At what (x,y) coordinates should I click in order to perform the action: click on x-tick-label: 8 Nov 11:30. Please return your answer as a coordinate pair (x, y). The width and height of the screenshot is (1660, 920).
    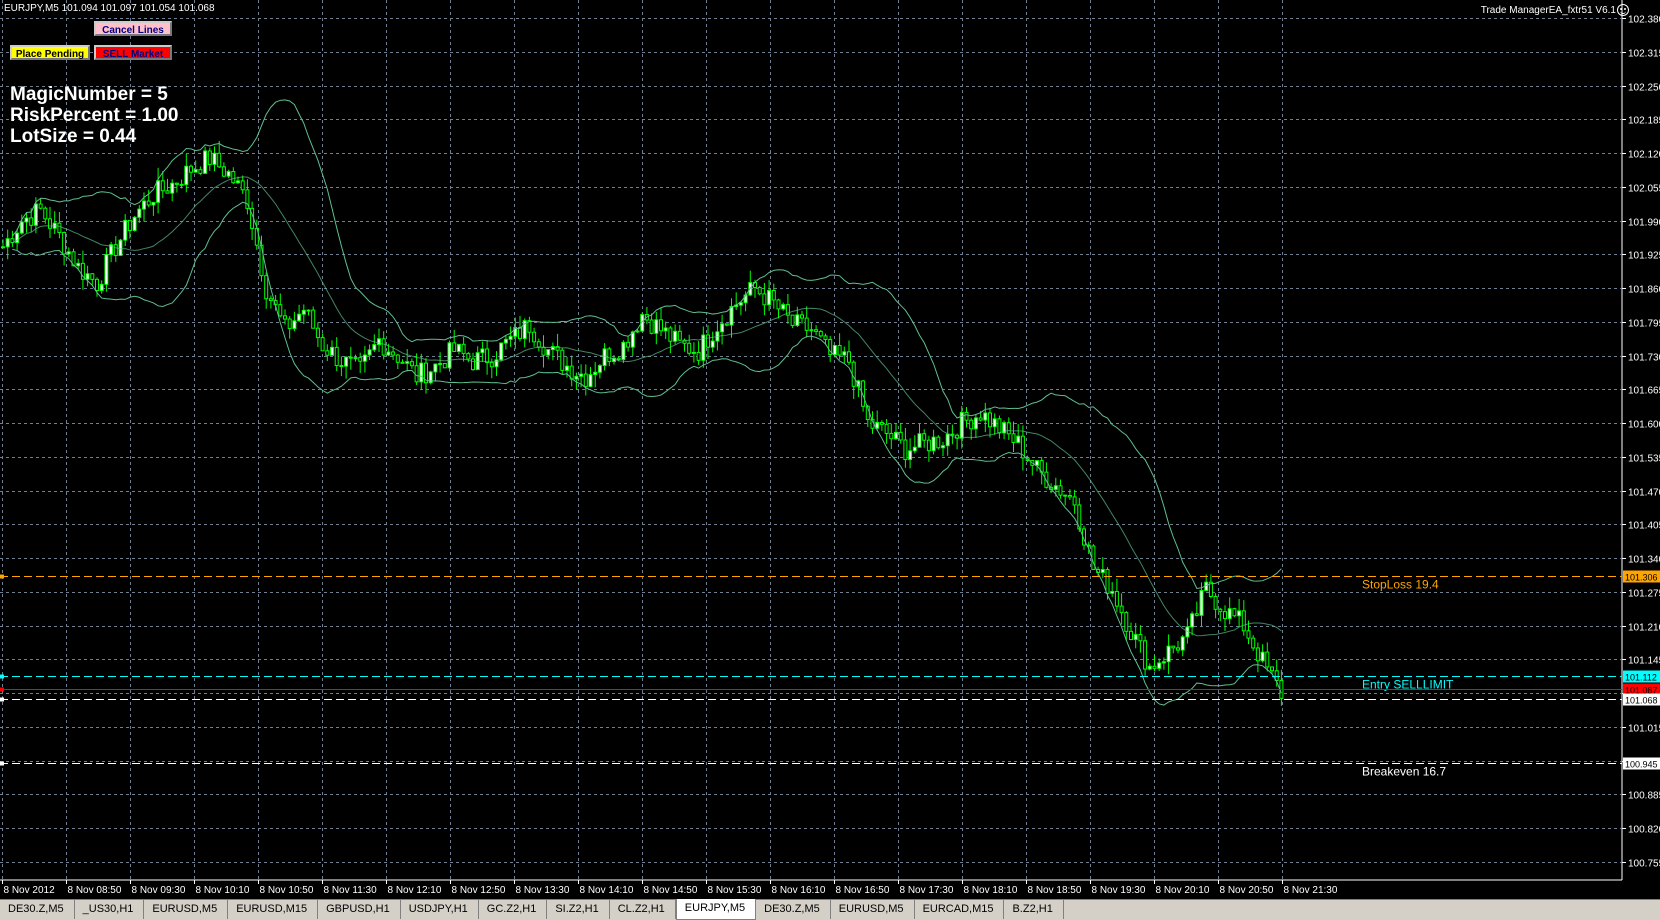
    Looking at the image, I should click on (351, 890).